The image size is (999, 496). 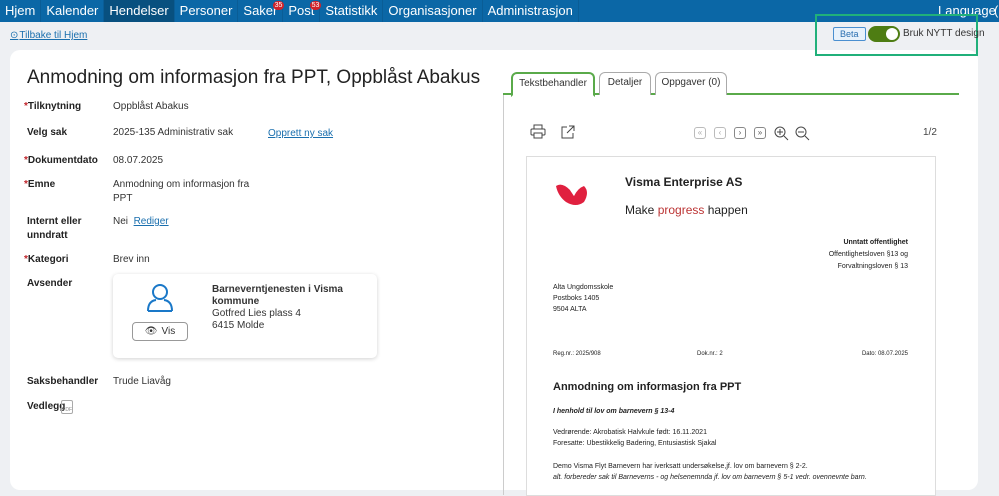 I want to click on value-kategori: Brev inn, so click(x=131, y=259).